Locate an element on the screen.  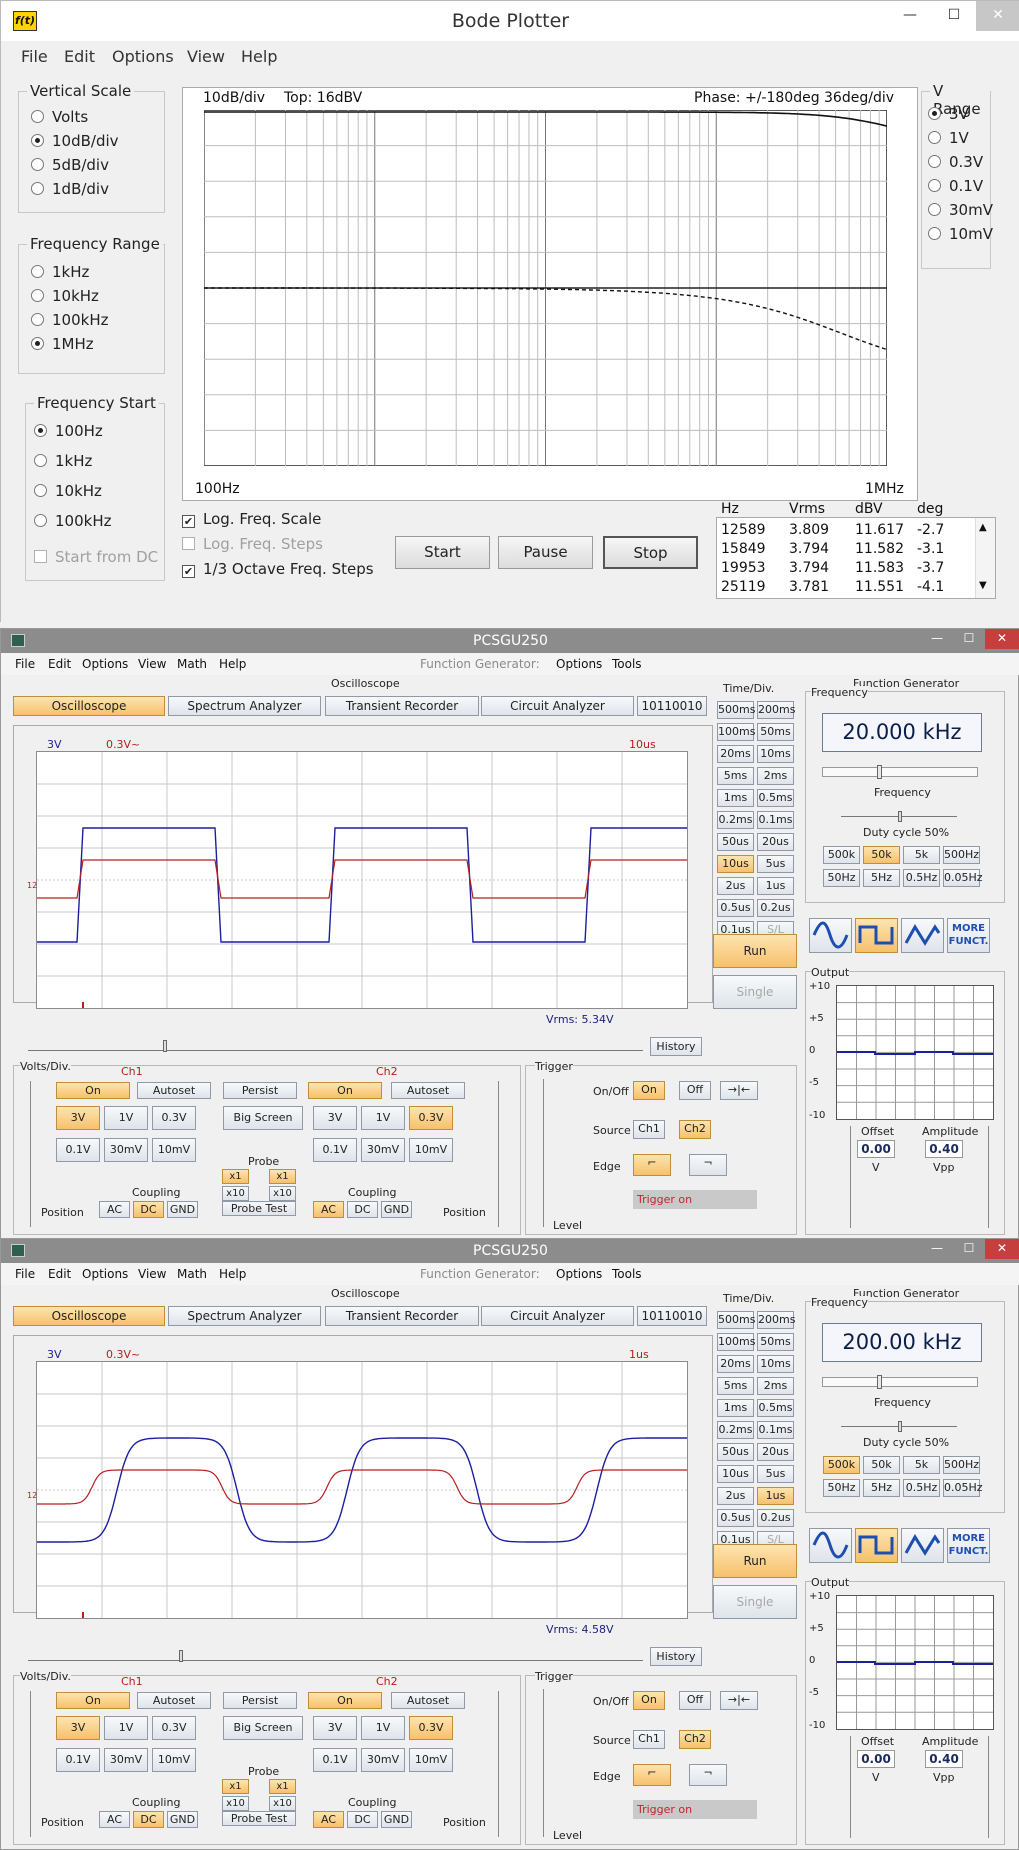
trigger-off-button: Off is located at coordinates (695, 1090).